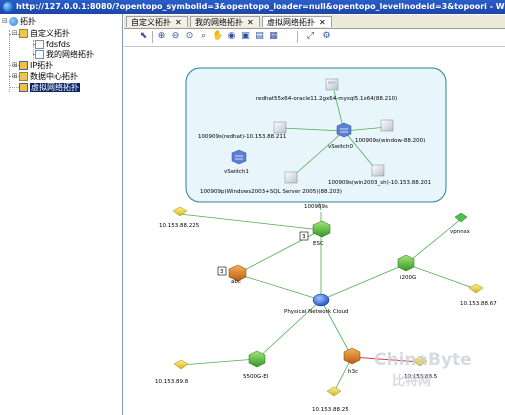  Describe the element at coordinates (236, 282) in the screenshot. I see `svg-text: abc` at that location.